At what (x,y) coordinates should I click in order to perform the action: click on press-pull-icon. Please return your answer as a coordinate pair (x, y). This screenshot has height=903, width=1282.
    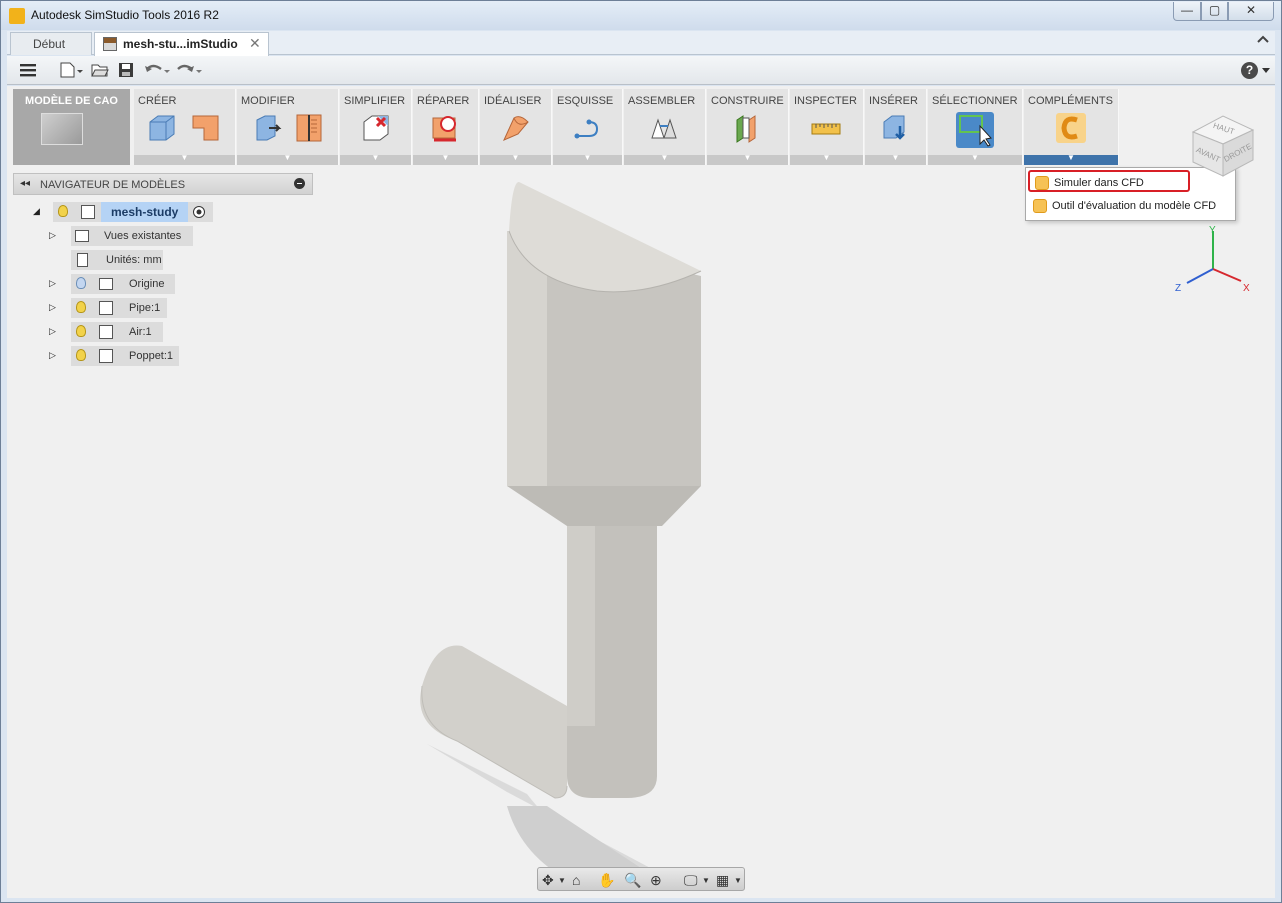
    Looking at the image, I should click on (267, 128).